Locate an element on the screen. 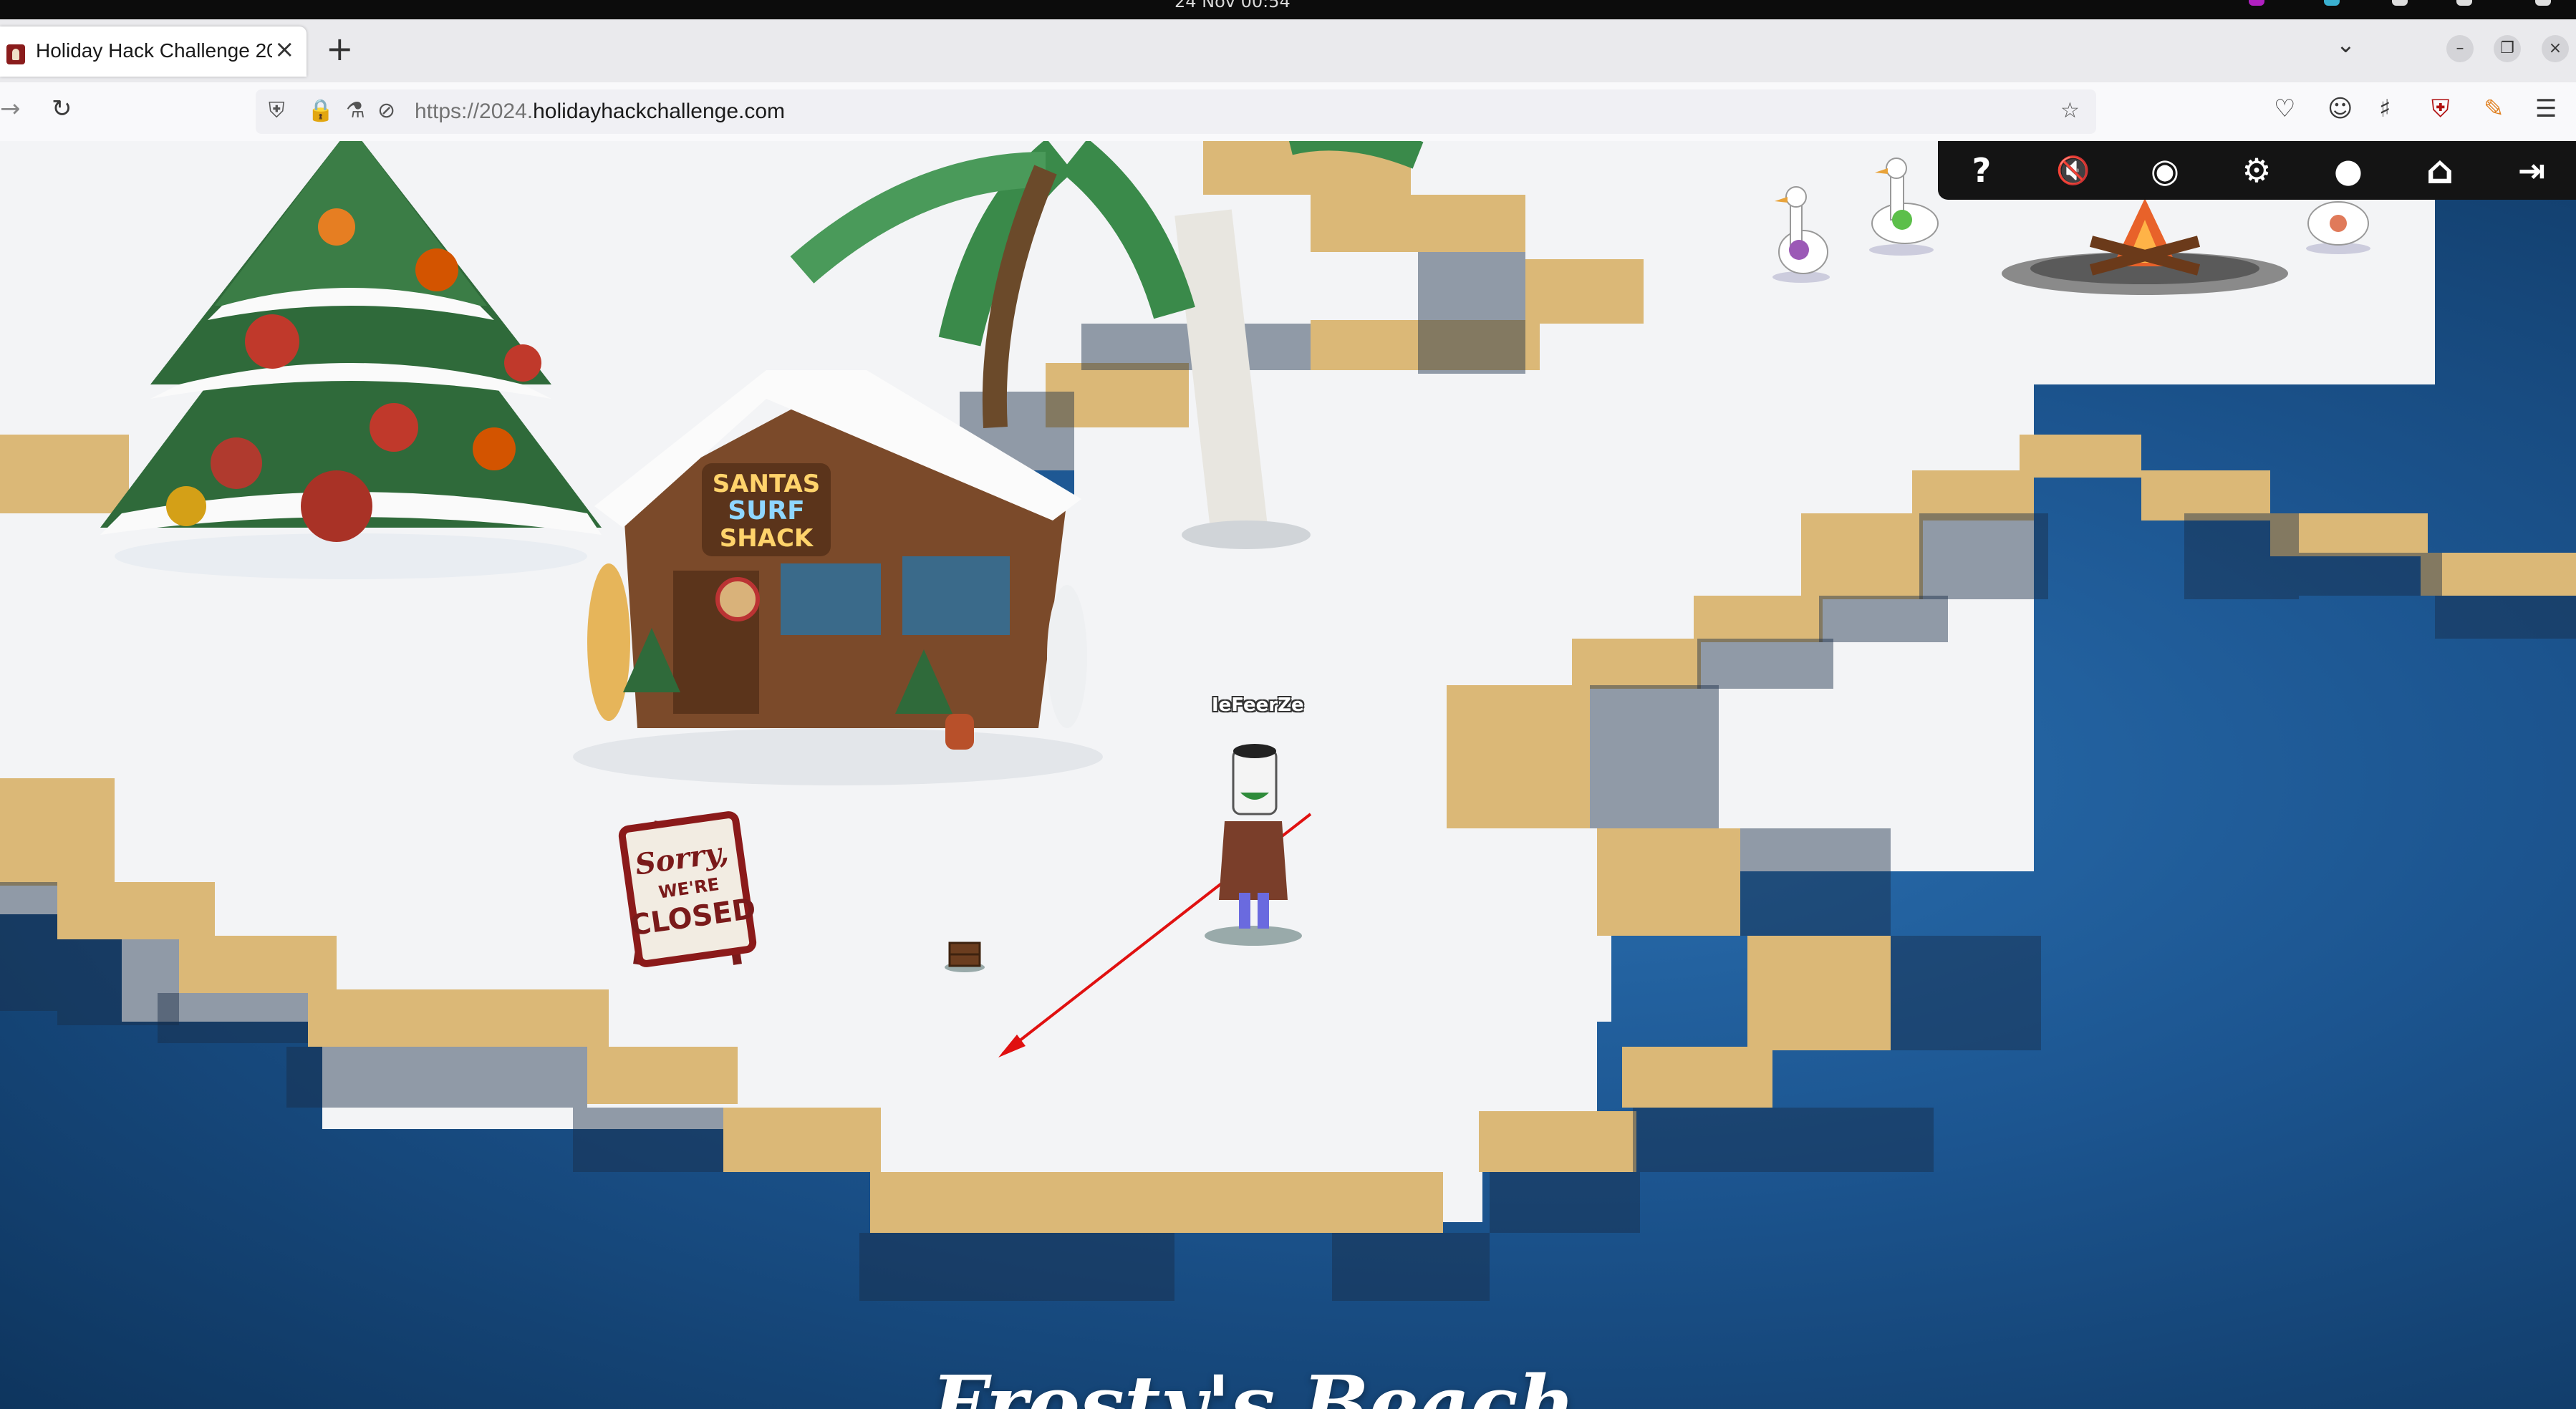 Image resolution: width=2576 pixels, height=1409 pixels. closed-sign: Sorry, WE'RE CLOSED is located at coordinates (688, 889).